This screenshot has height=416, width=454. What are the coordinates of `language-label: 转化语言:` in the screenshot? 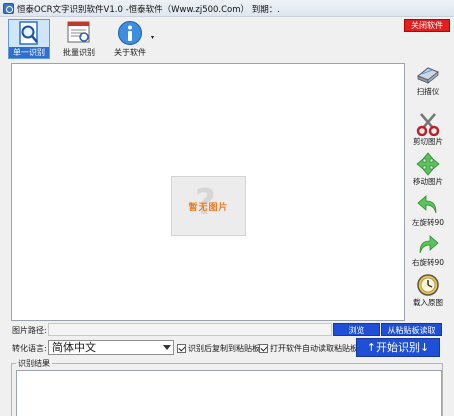 It's located at (29, 348).